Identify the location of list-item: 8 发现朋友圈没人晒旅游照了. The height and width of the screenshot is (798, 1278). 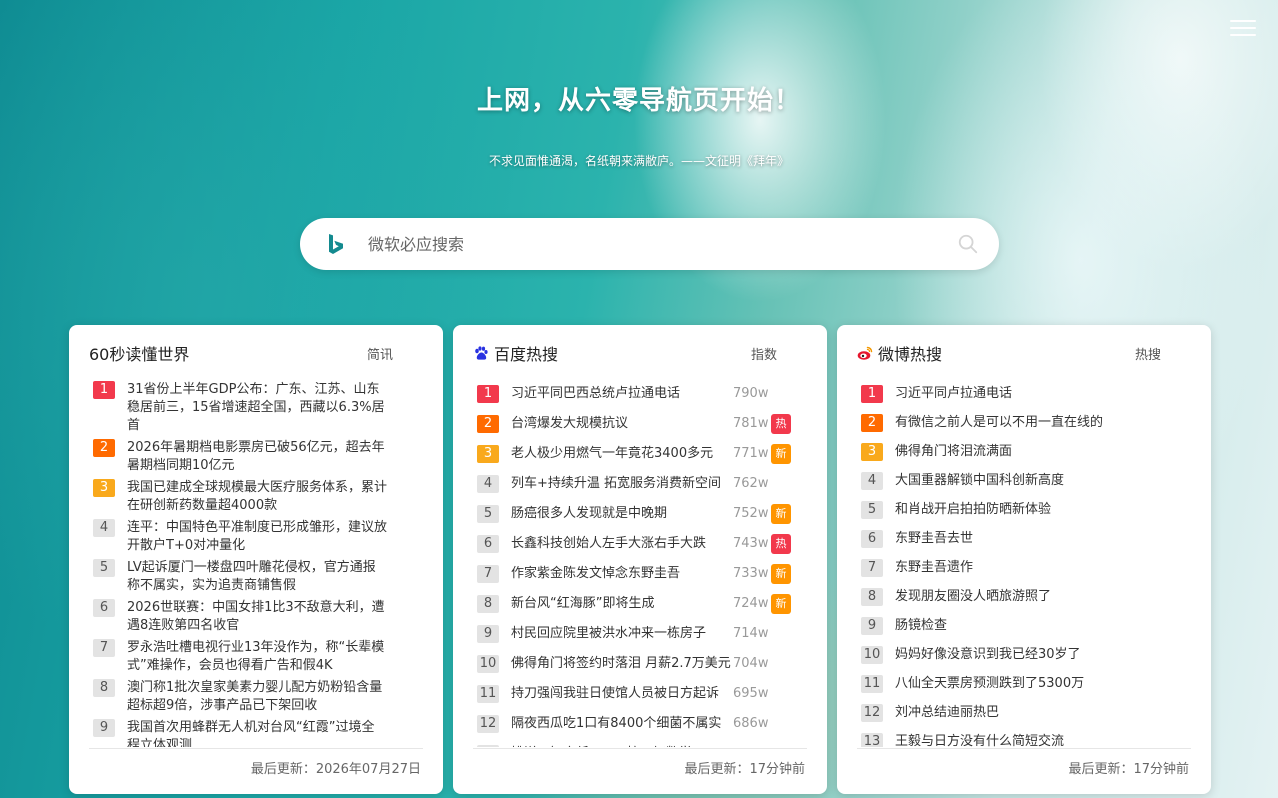
(1024, 596).